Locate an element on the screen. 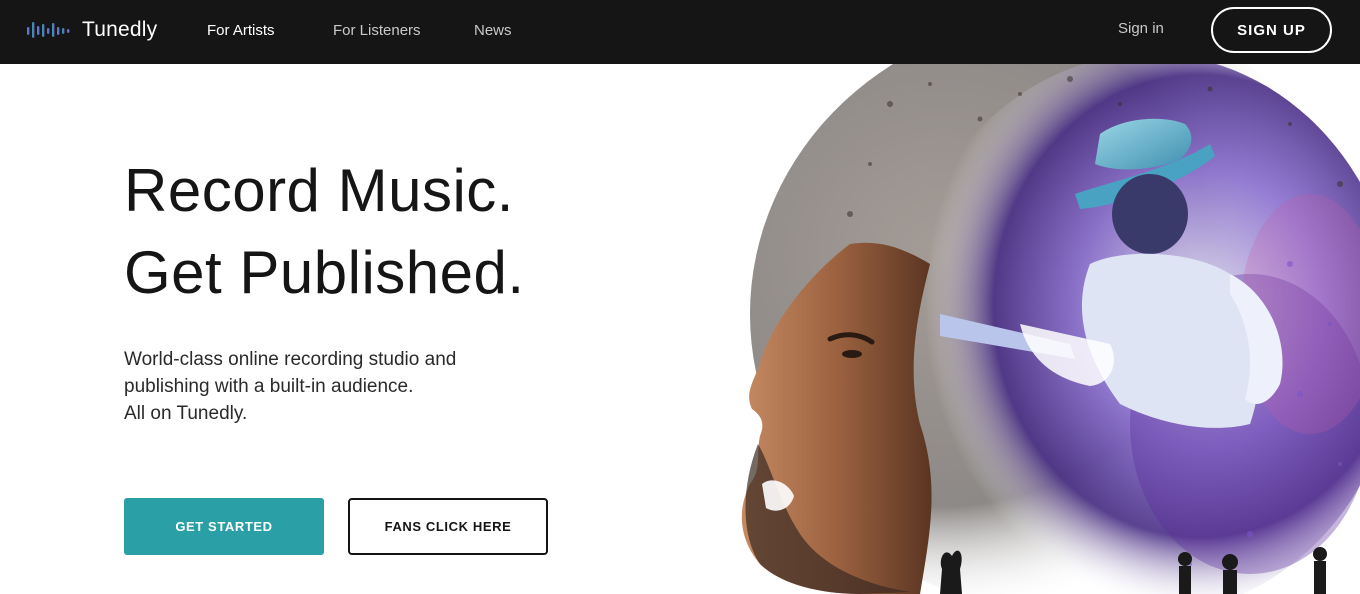 The width and height of the screenshot is (1360, 594). nav-link-news: News is located at coordinates (493, 30).